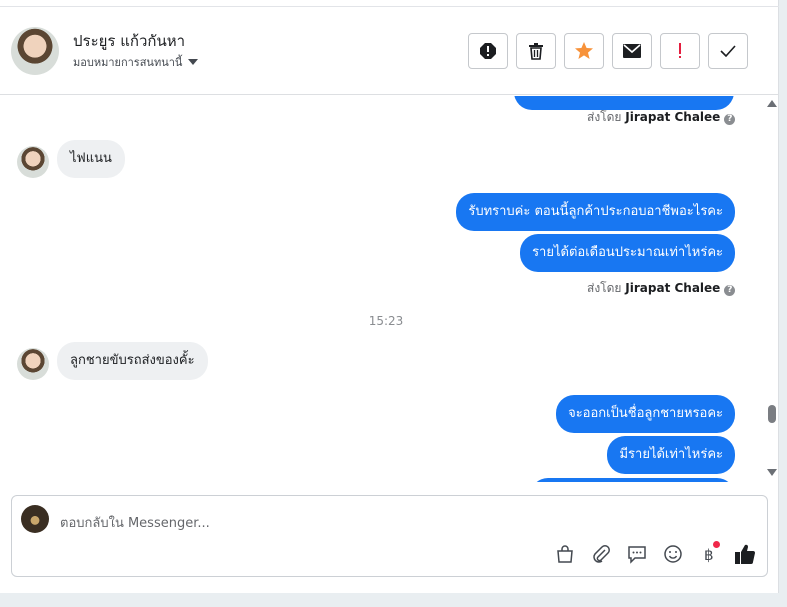 This screenshot has height=607, width=787. What do you see at coordinates (595, 212) in the screenshot?
I see `message-bubble-outgoing: รับทราบค่ะ ตอนนี้ลูกค้าประกอบอาชีพอะไรคะ` at bounding box center [595, 212].